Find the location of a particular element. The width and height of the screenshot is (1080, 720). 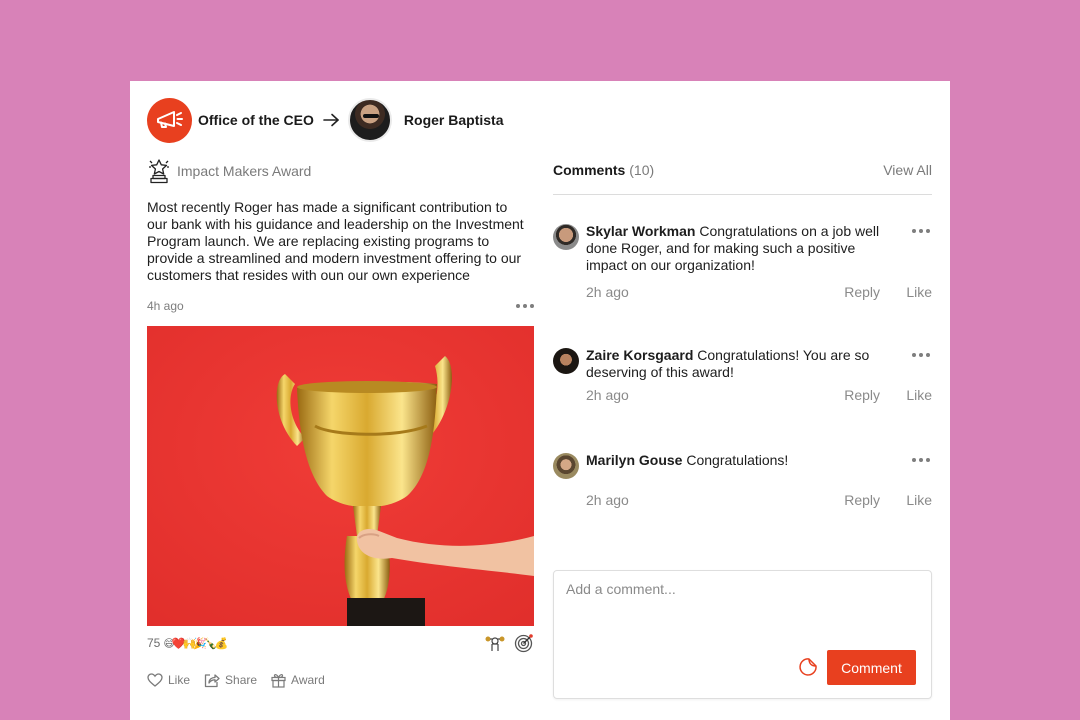

award-name: Impact Makers Award is located at coordinates (244, 171).